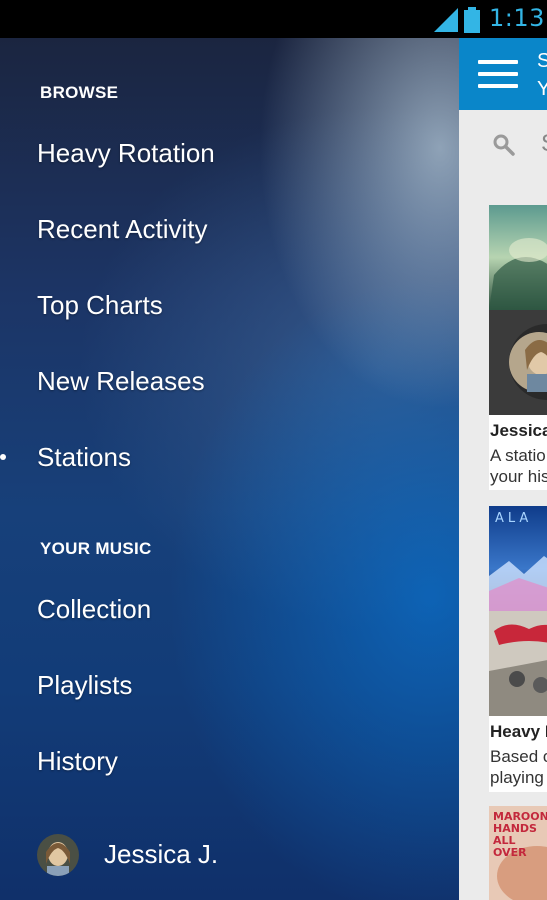  What do you see at coordinates (446, 20) in the screenshot?
I see `signal-icon` at bounding box center [446, 20].